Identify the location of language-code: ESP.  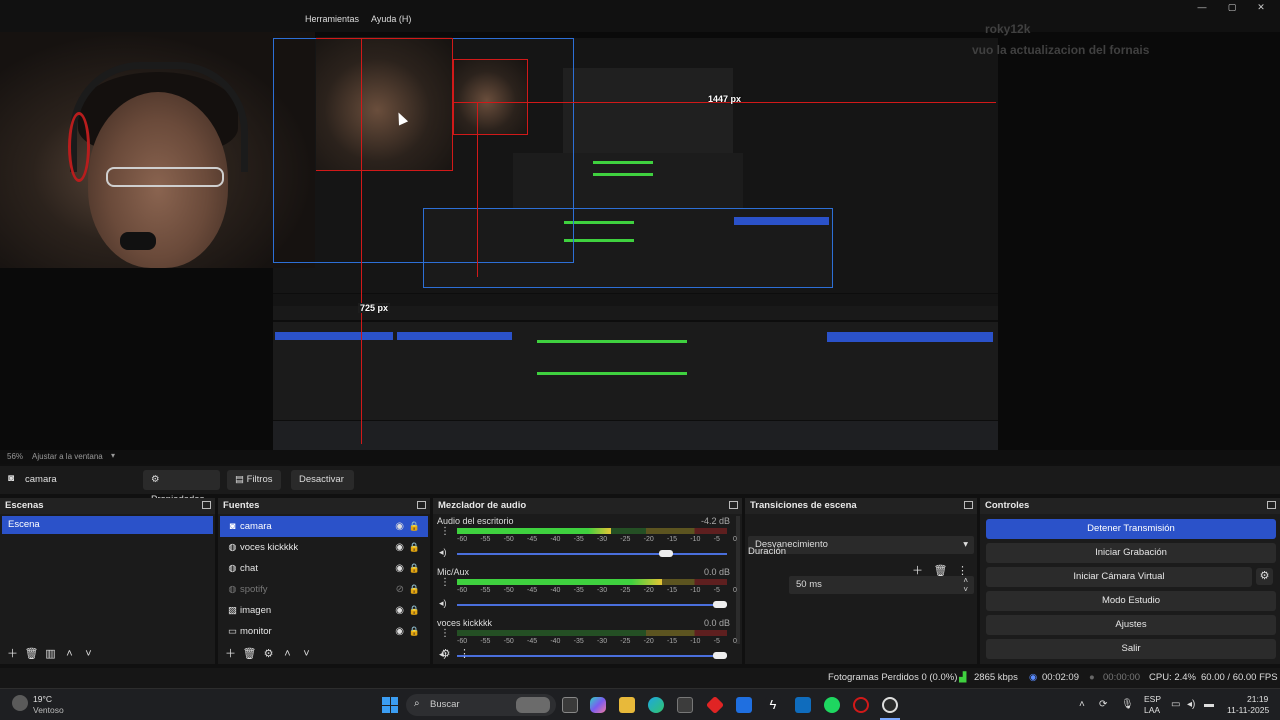
(1152, 699).